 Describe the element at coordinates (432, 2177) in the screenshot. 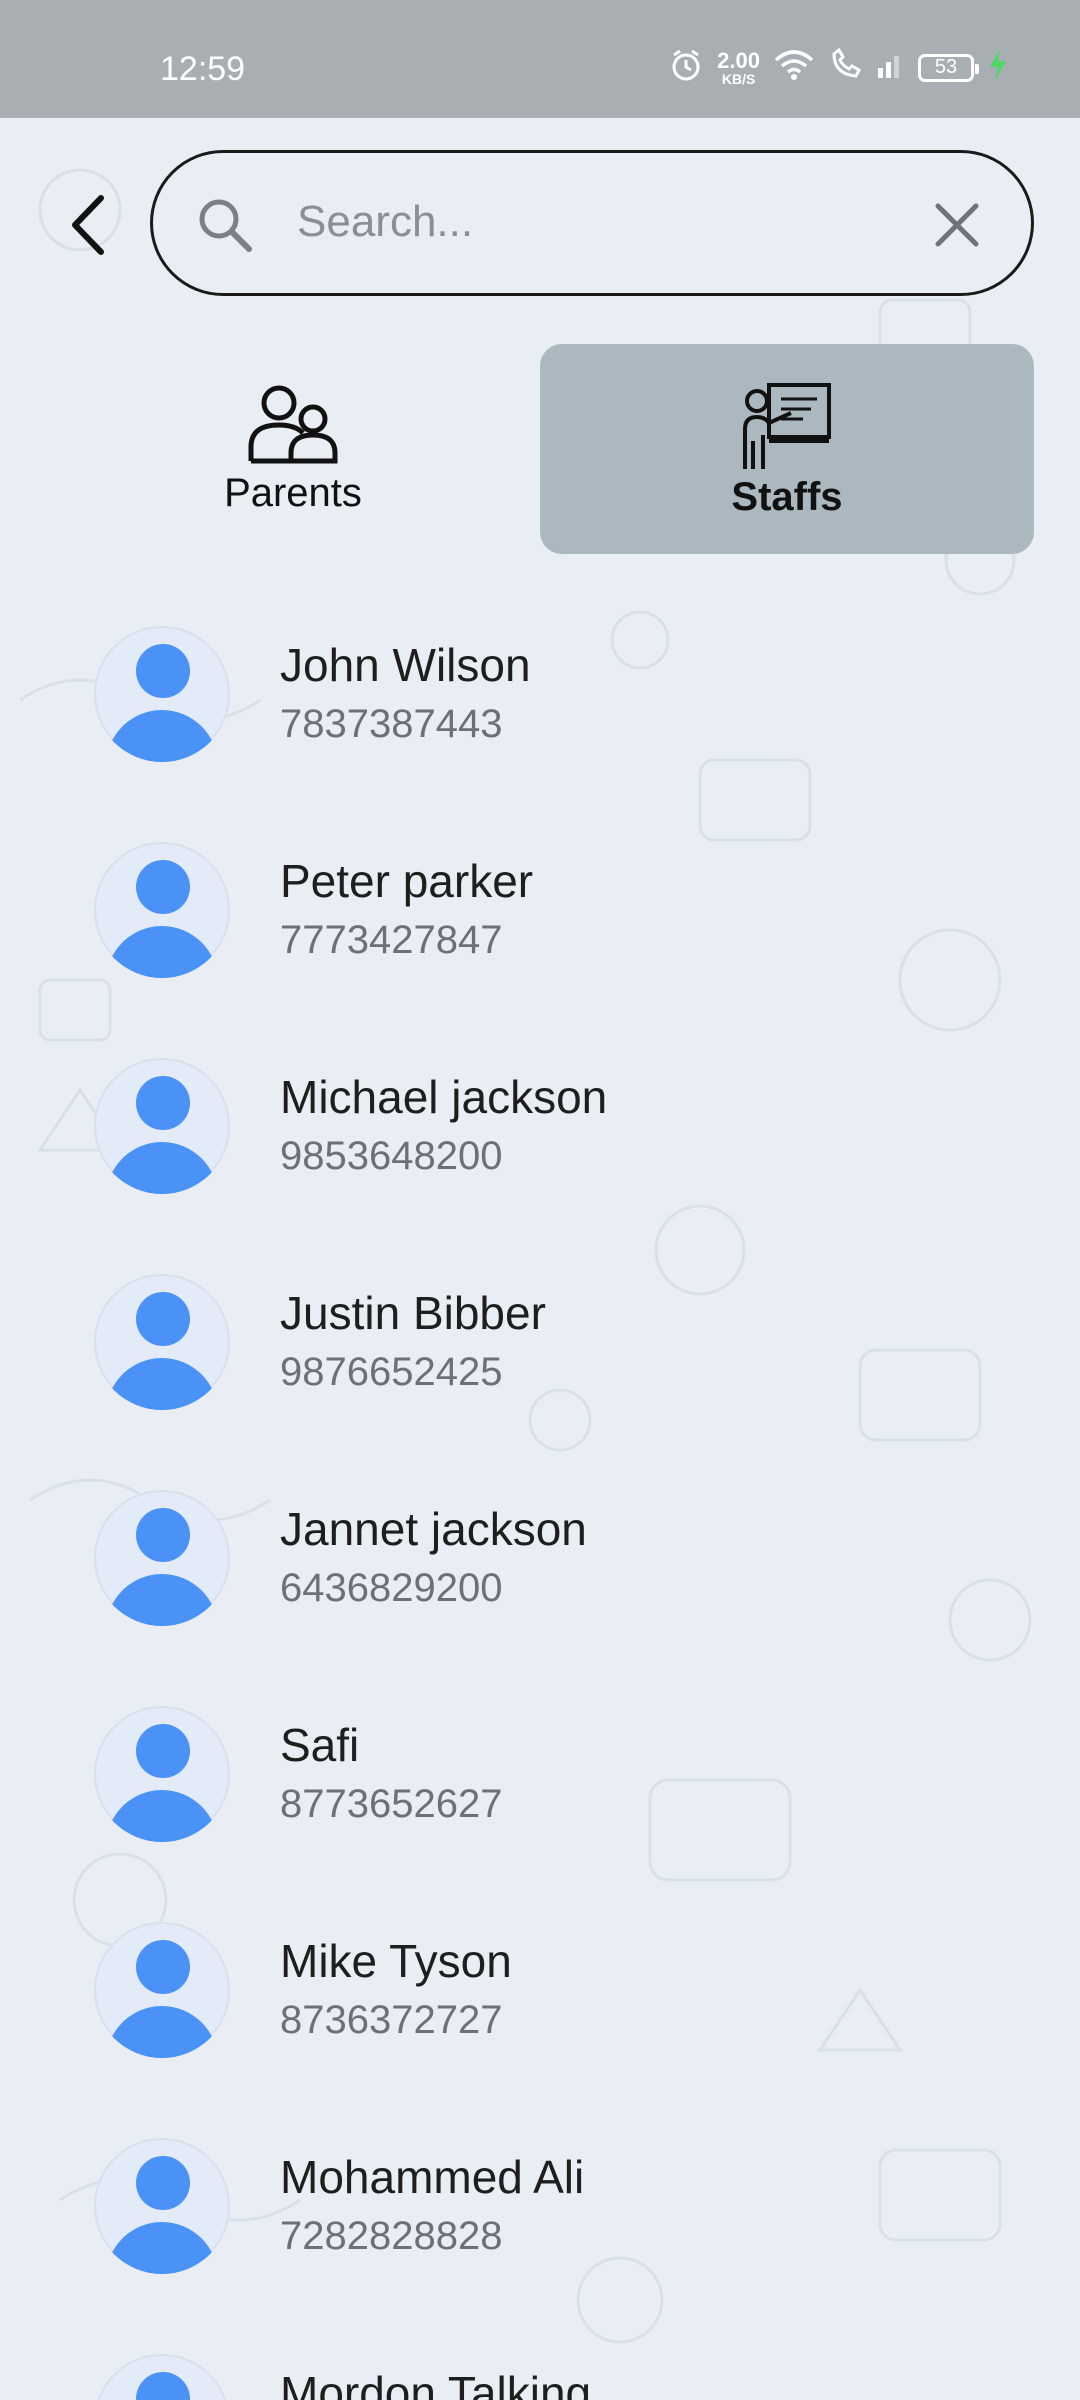

I see `contact-name: Mohammed Ali` at that location.